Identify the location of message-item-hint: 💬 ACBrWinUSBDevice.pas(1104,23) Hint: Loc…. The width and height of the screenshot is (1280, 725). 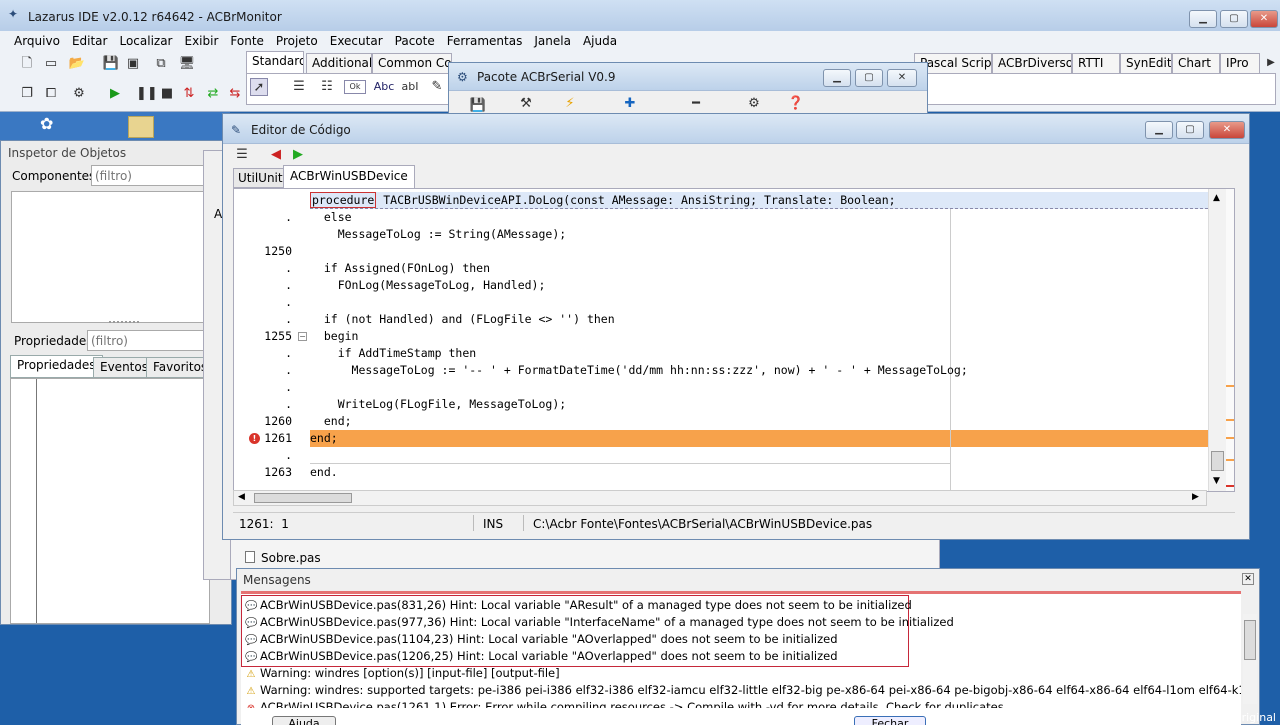
(541, 639).